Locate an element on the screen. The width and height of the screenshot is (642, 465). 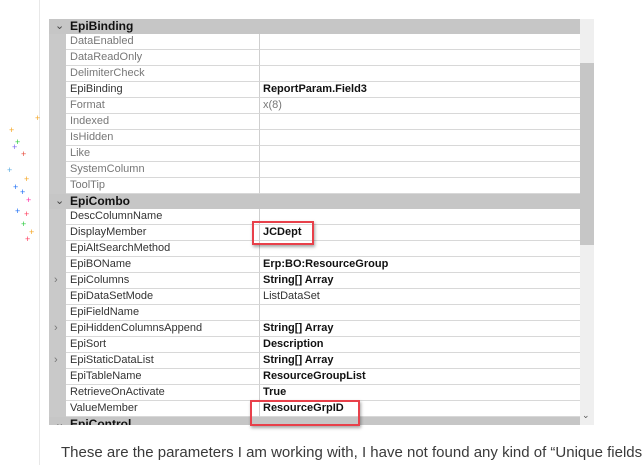
highlight-value-member is located at coordinates (305, 413).